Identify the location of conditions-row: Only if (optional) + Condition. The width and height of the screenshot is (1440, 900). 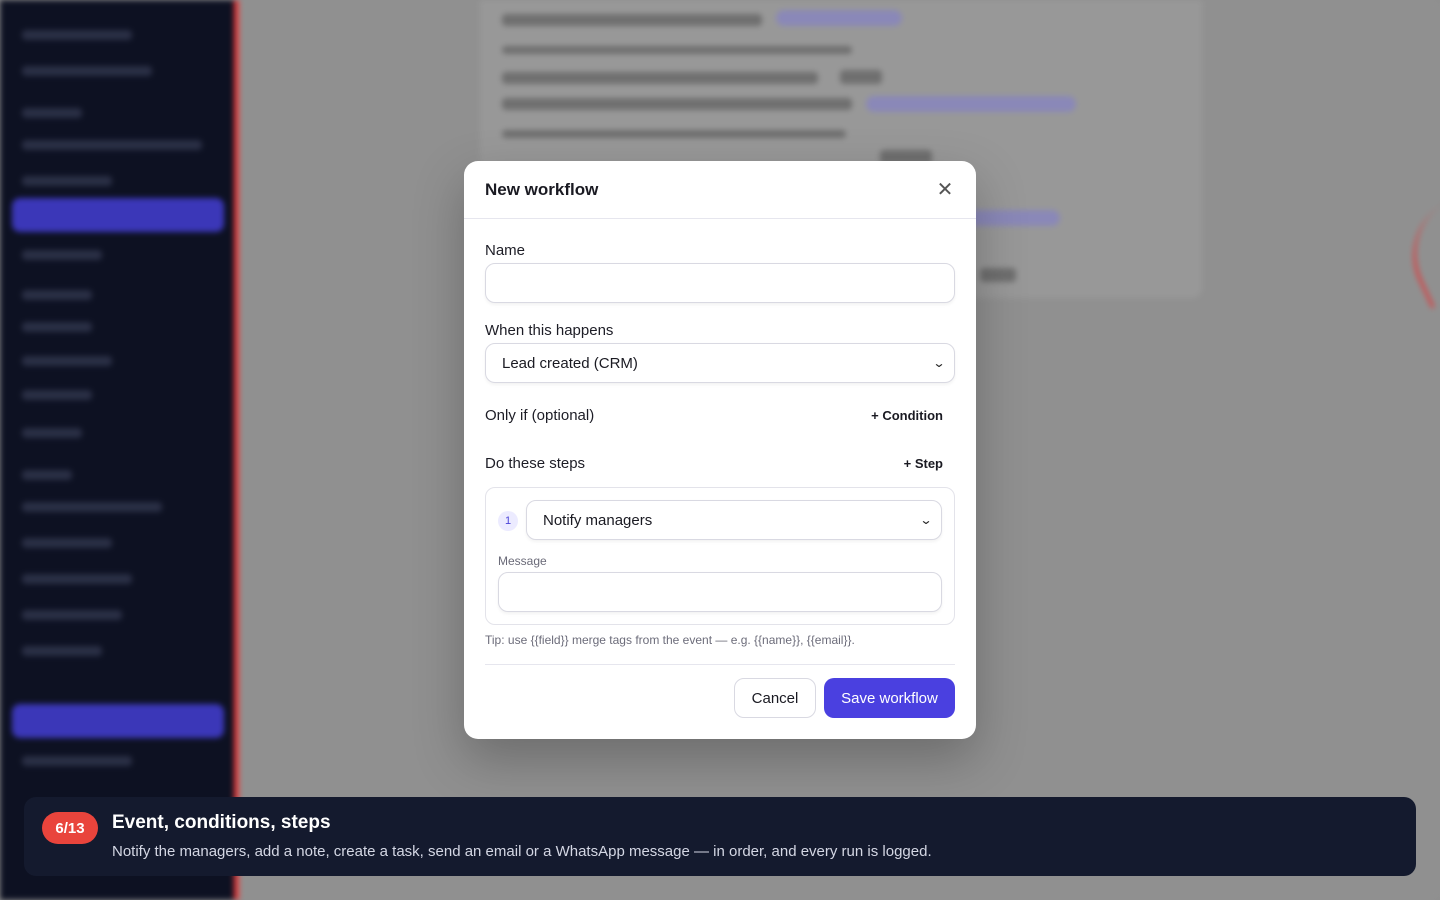
(720, 415).